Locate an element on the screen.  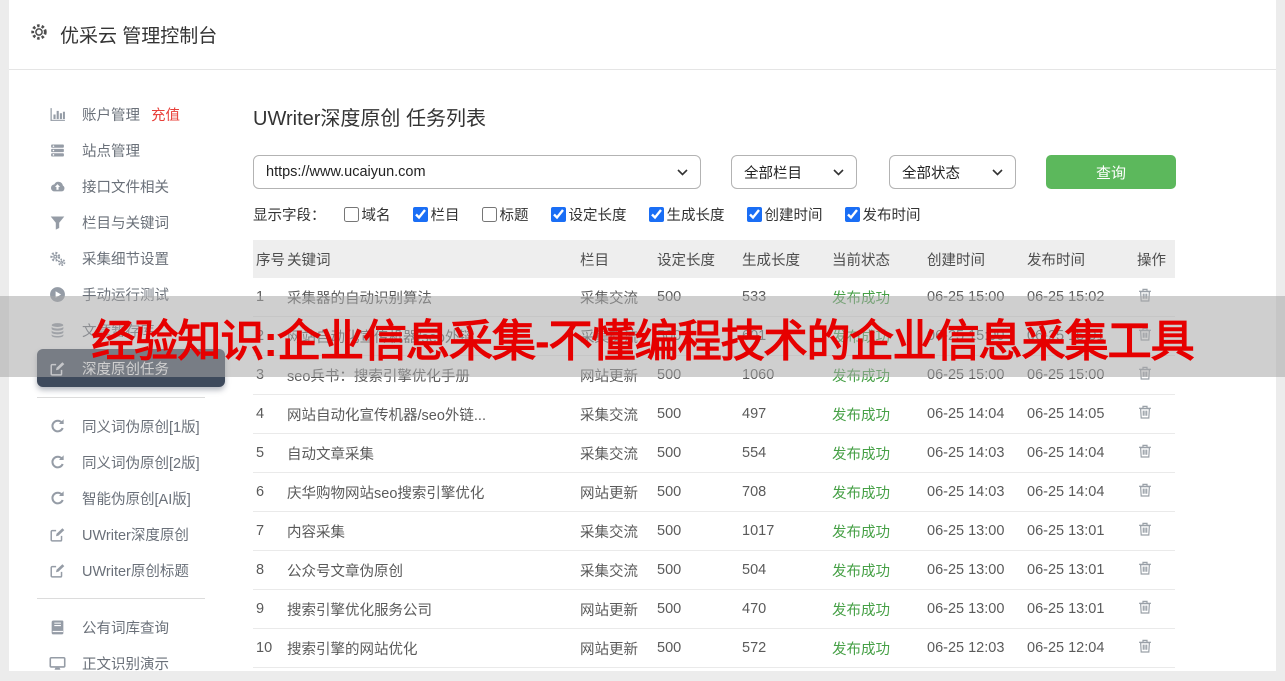
sidebar-item-synonym-rewrite-v2: 同义词伪原创[2版] is located at coordinates (120, 462).